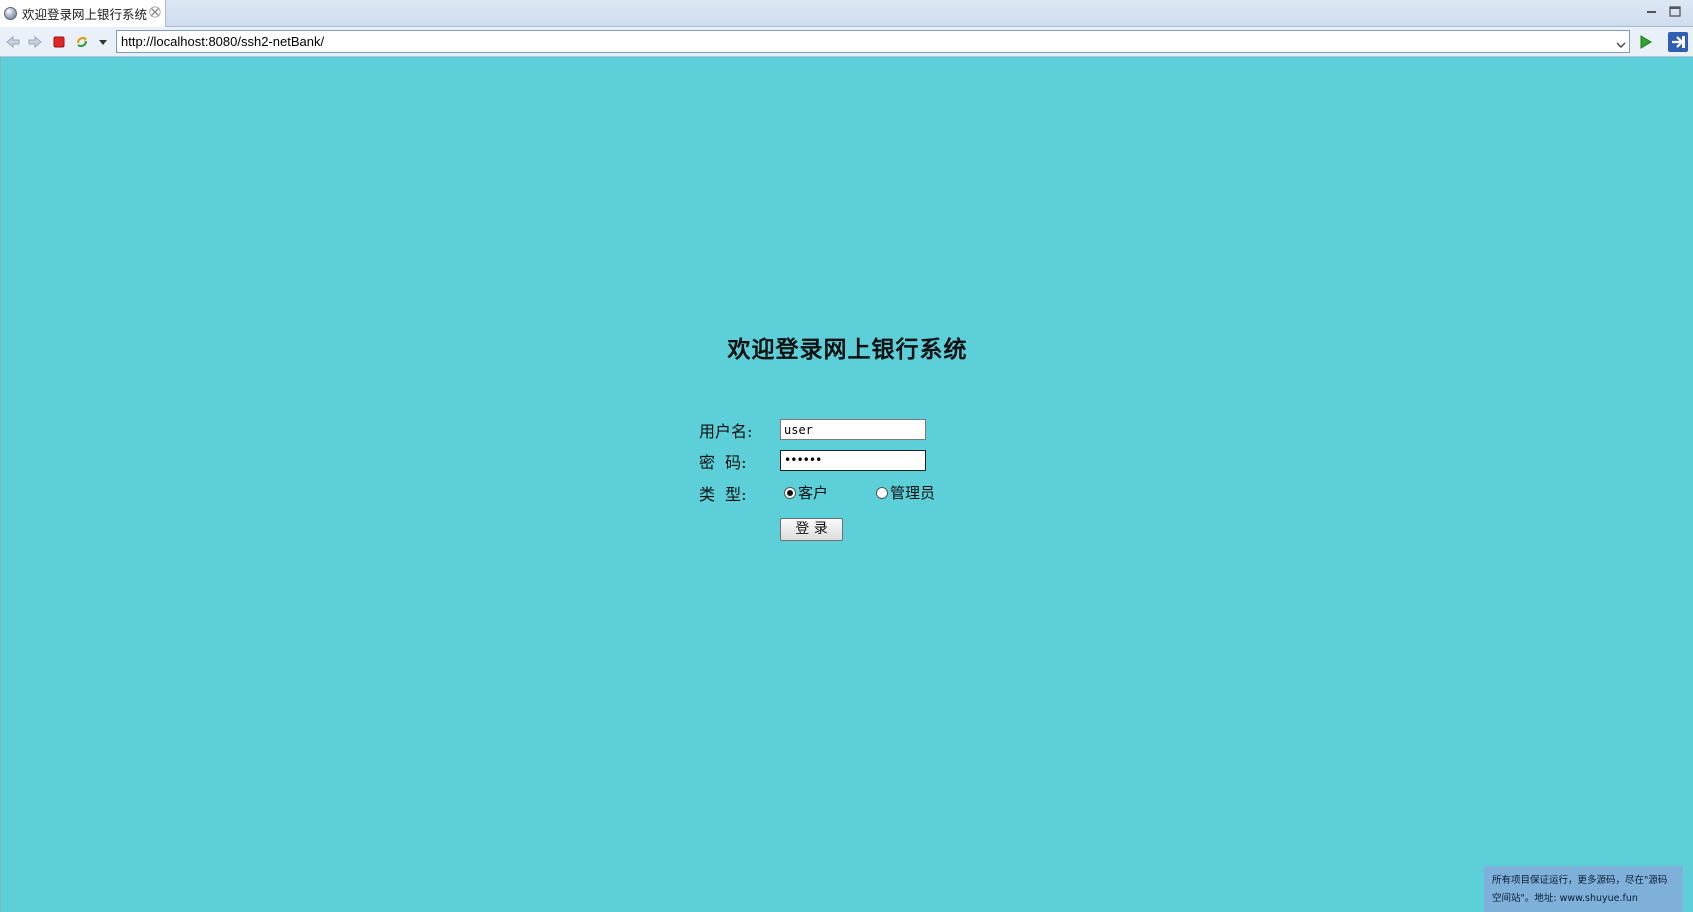  I want to click on go-icon, so click(1645, 42).